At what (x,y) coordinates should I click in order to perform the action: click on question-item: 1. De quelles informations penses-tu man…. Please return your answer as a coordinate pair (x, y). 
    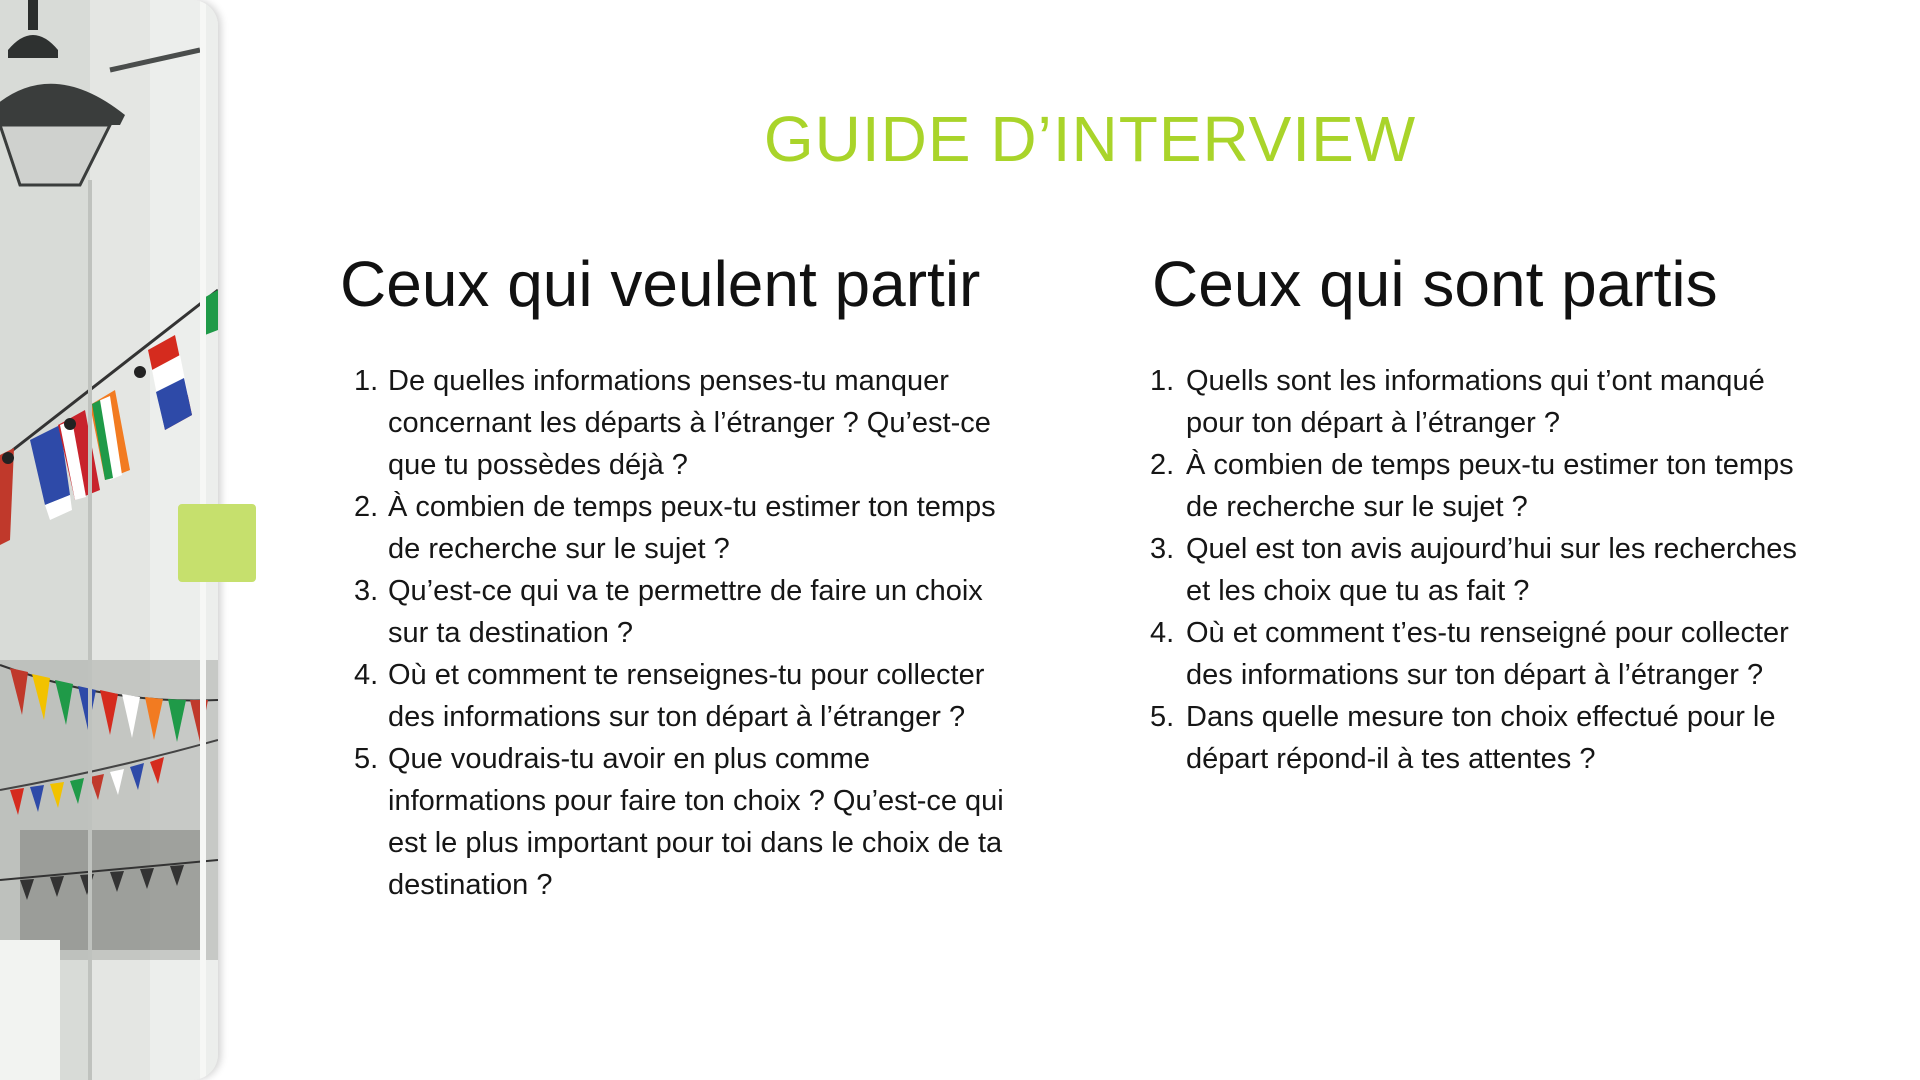
    Looking at the image, I should click on (684, 423).